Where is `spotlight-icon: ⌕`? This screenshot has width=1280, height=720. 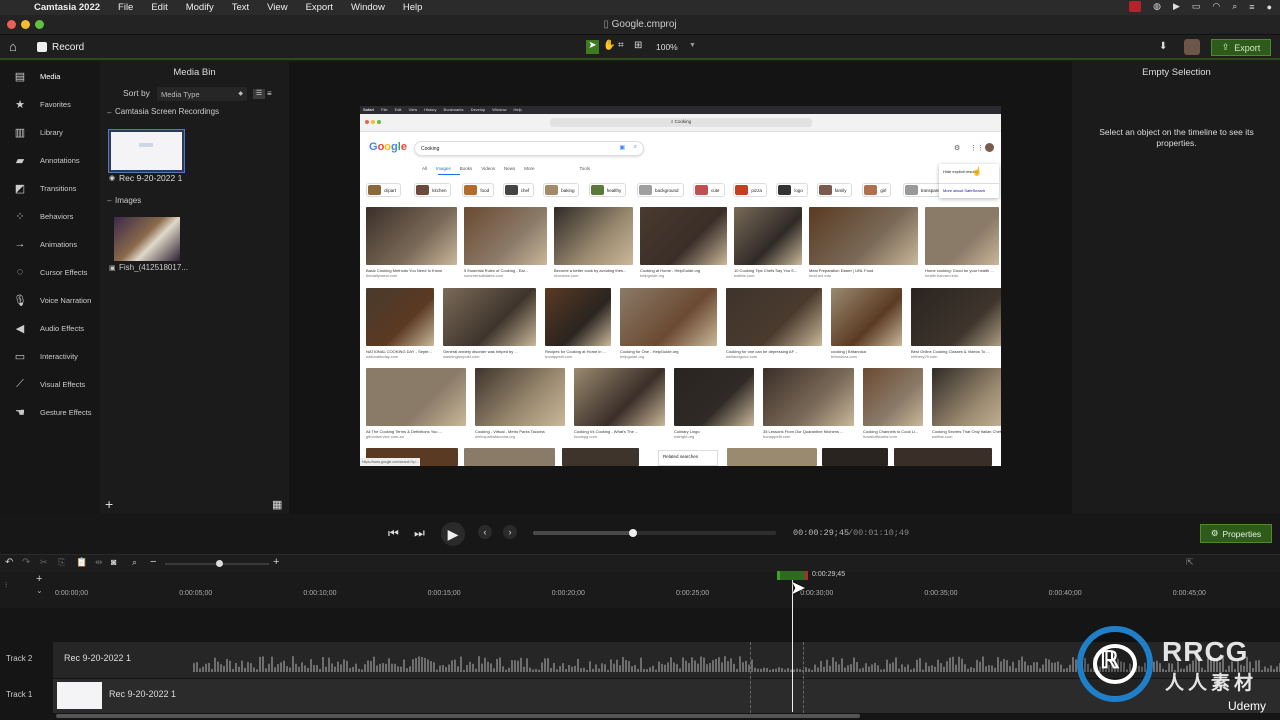 spotlight-icon: ⌕ is located at coordinates (1234, 6).